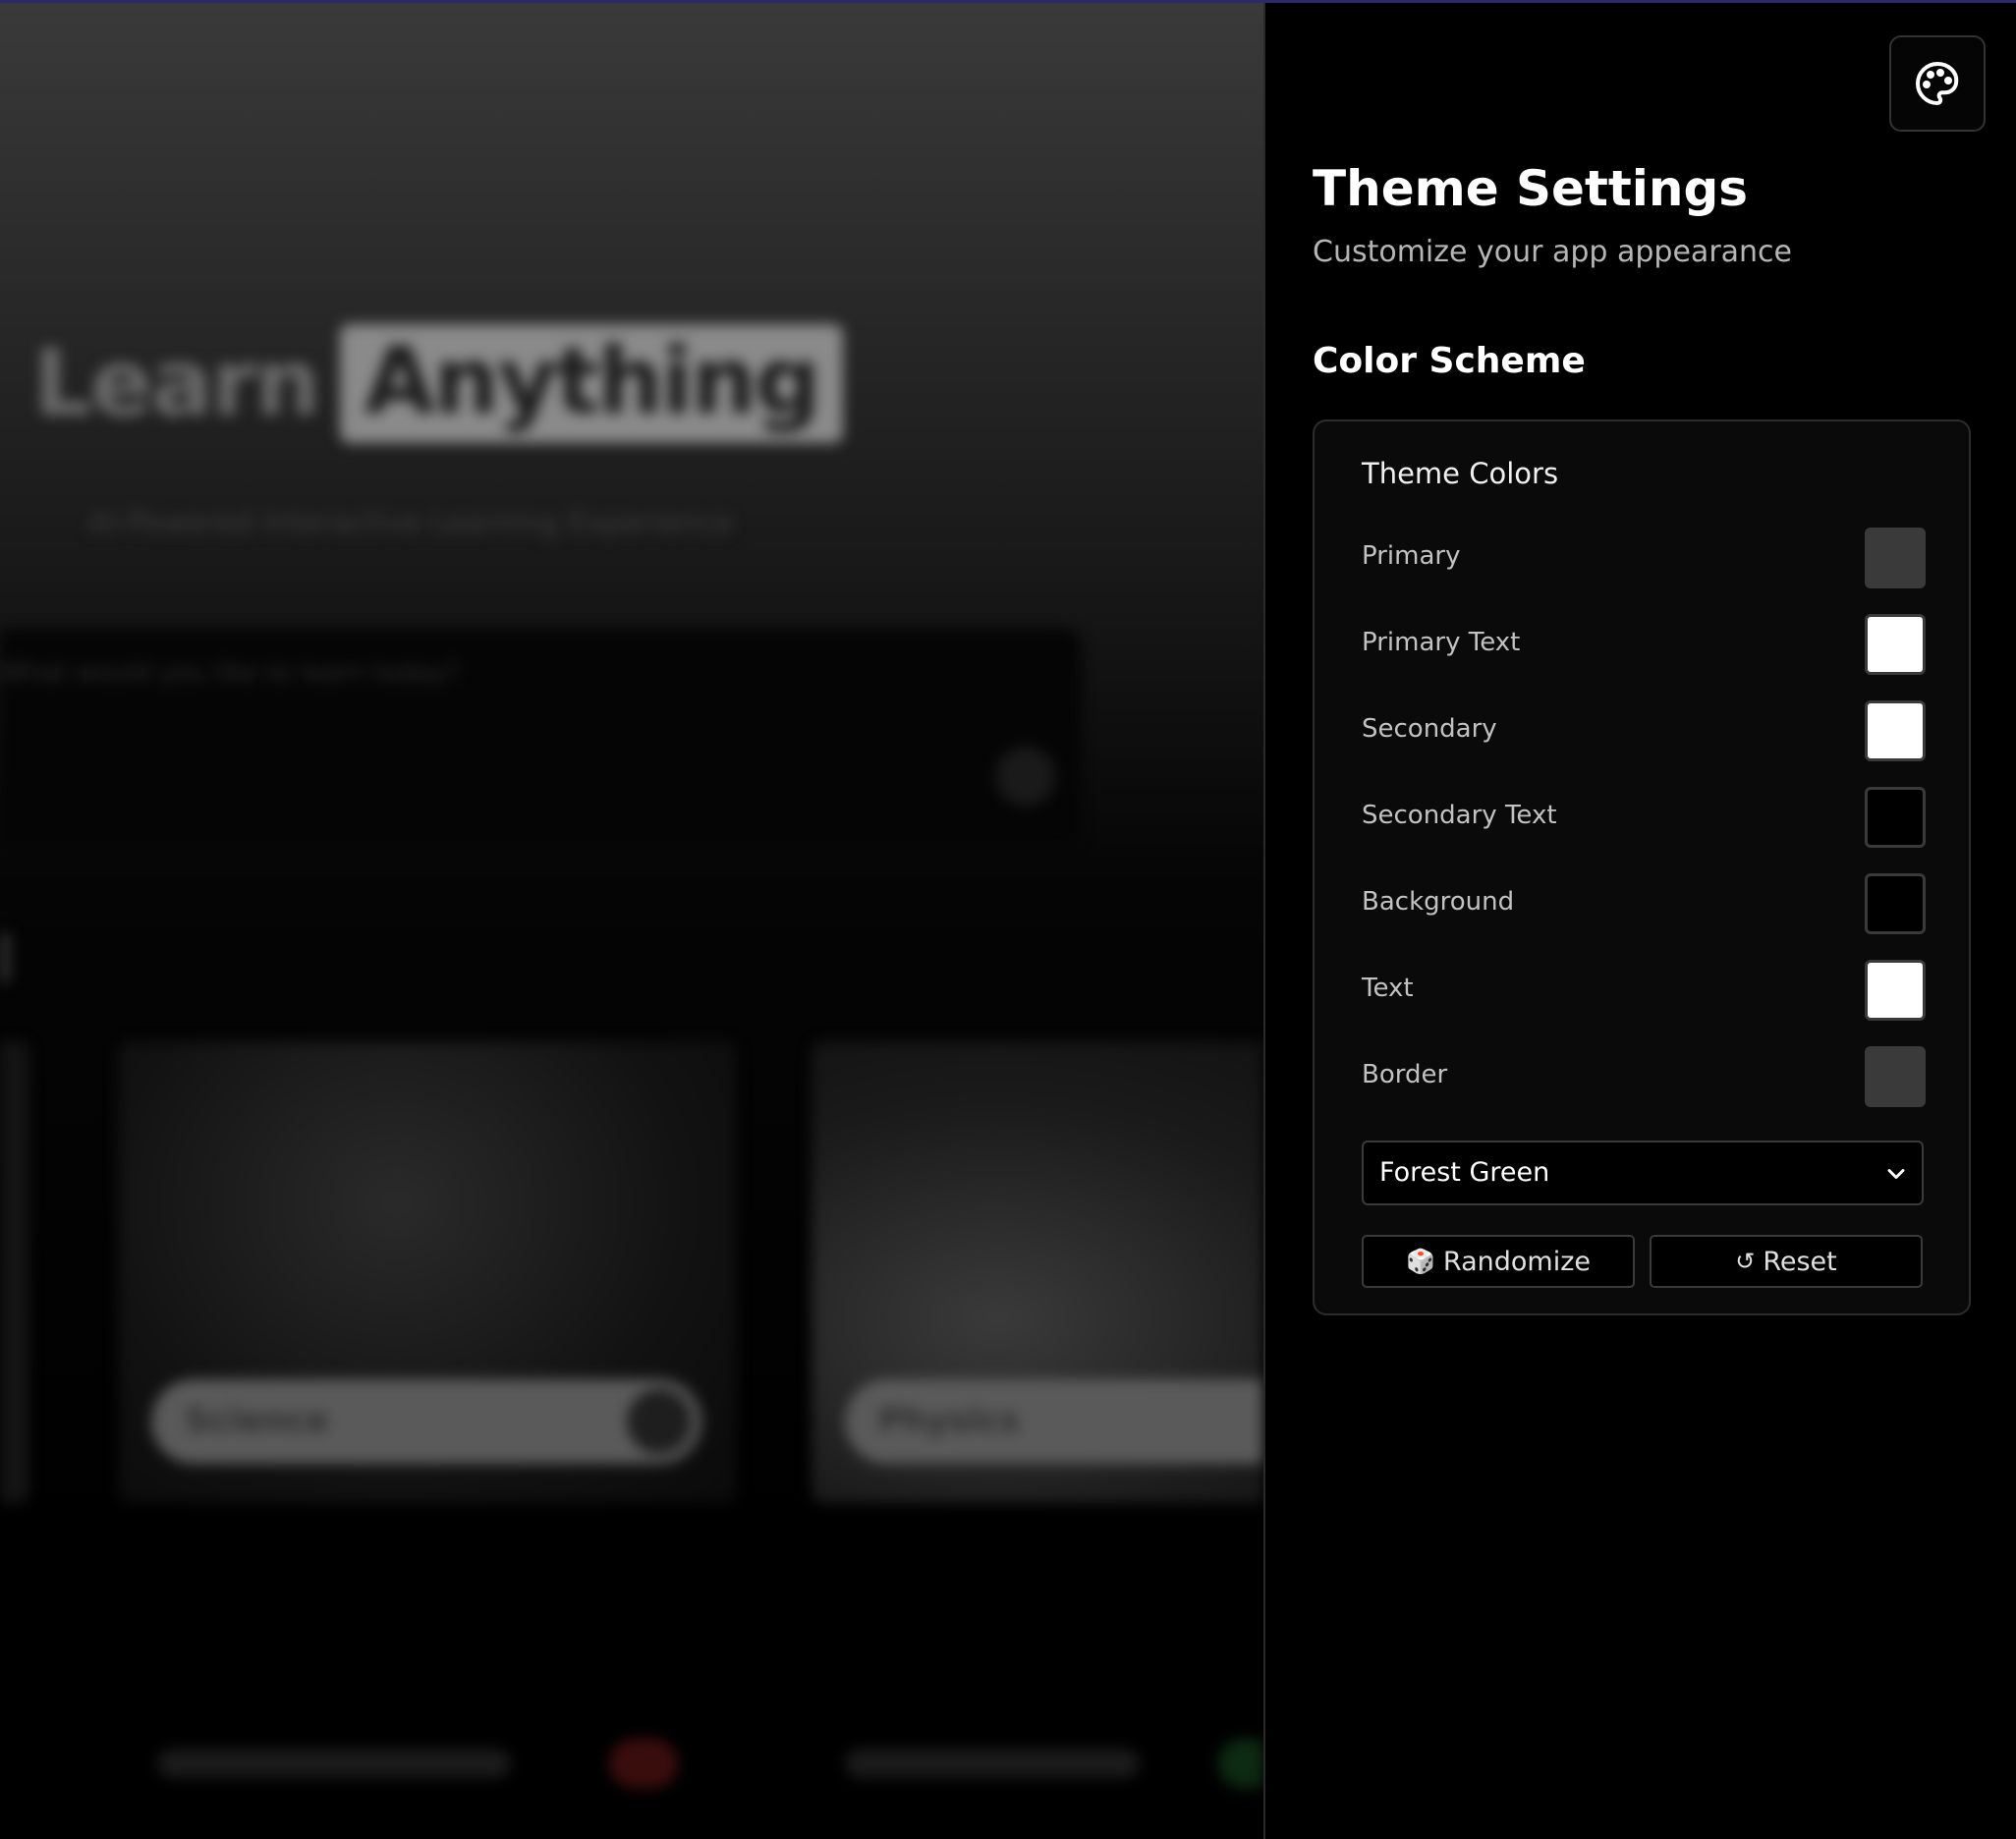 This screenshot has height=1839, width=2016. Describe the element at coordinates (1895, 991) in the screenshot. I see `color-swatch-text` at that location.